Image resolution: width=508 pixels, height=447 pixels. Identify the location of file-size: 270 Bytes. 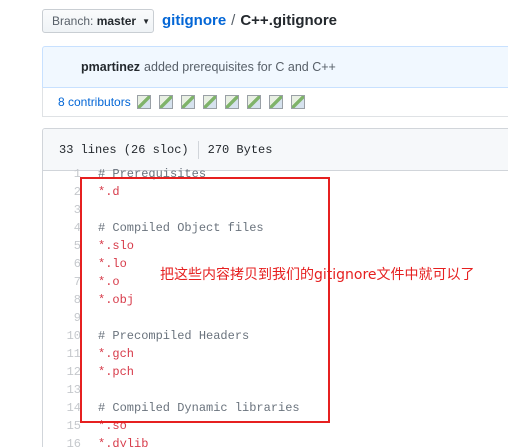
(240, 149).